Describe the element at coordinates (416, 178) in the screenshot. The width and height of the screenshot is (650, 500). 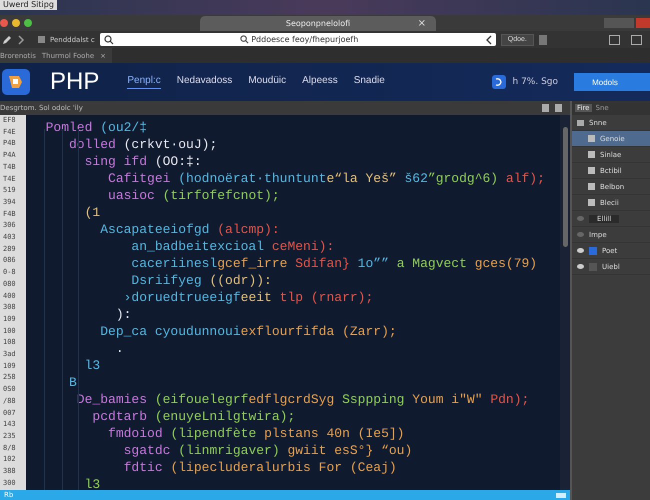
I see `code-token: š62` at that location.